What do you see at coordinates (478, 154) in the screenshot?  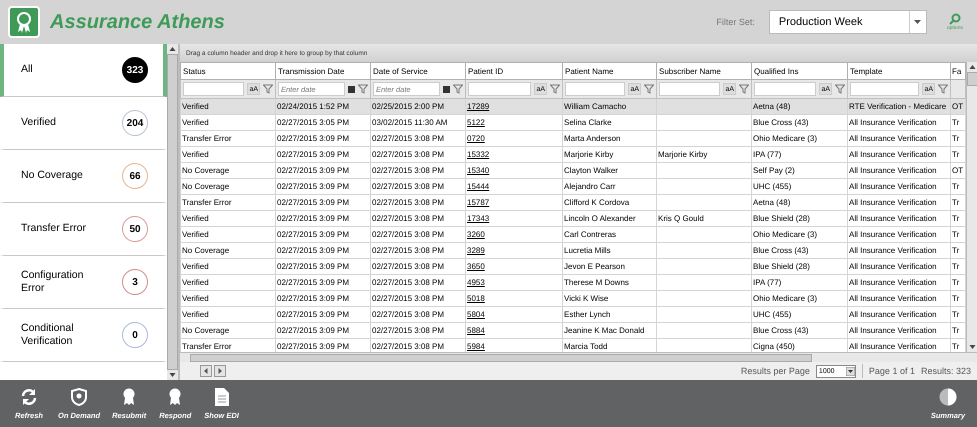 I see `patient-id-link: 15332` at bounding box center [478, 154].